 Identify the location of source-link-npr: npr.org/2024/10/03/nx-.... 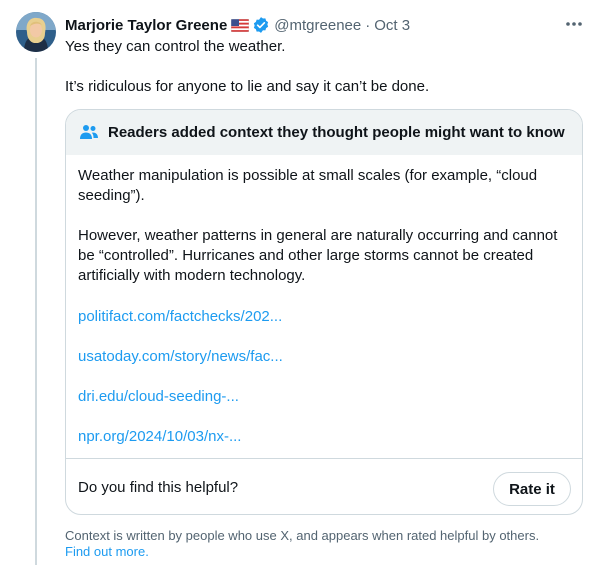
(159, 437).